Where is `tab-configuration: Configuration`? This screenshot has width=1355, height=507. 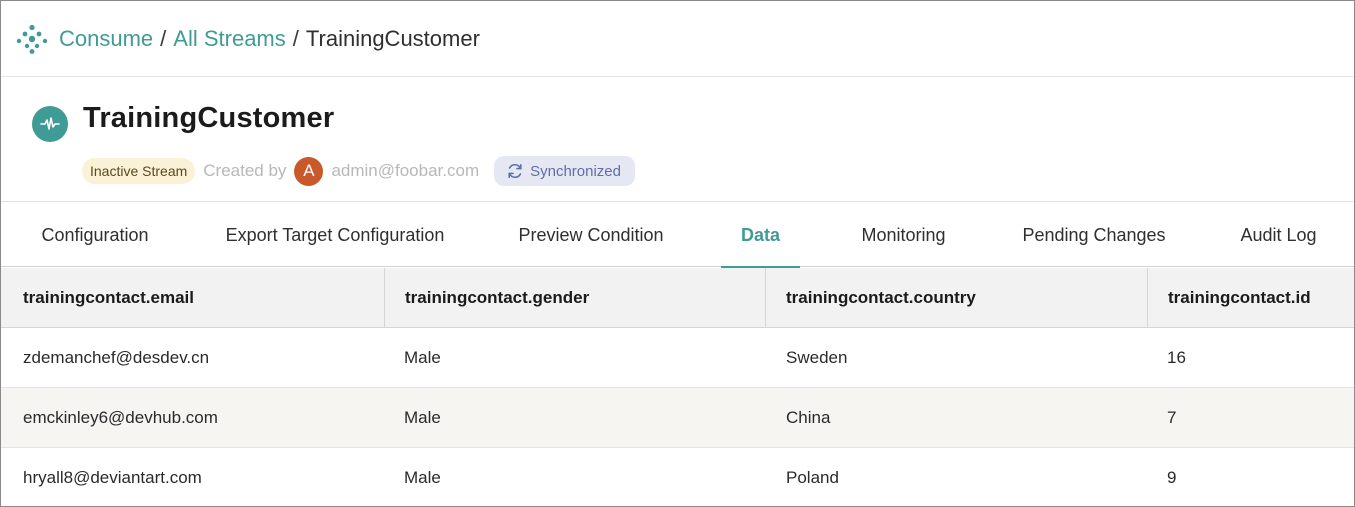
tab-configuration: Configuration is located at coordinates (95, 235).